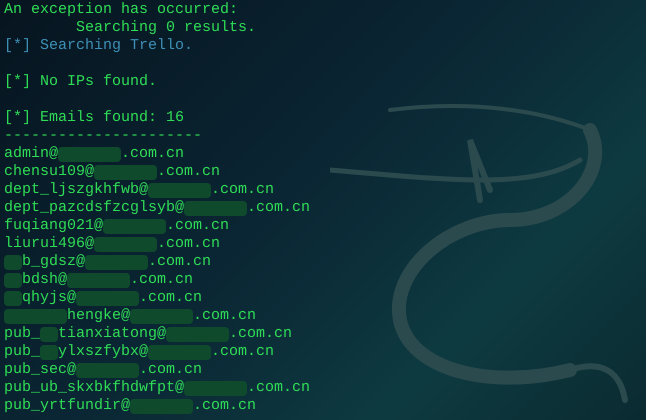 This screenshot has height=420, width=646. Describe the element at coordinates (112, 334) in the screenshot. I see `email-text: tianxiatong@` at that location.